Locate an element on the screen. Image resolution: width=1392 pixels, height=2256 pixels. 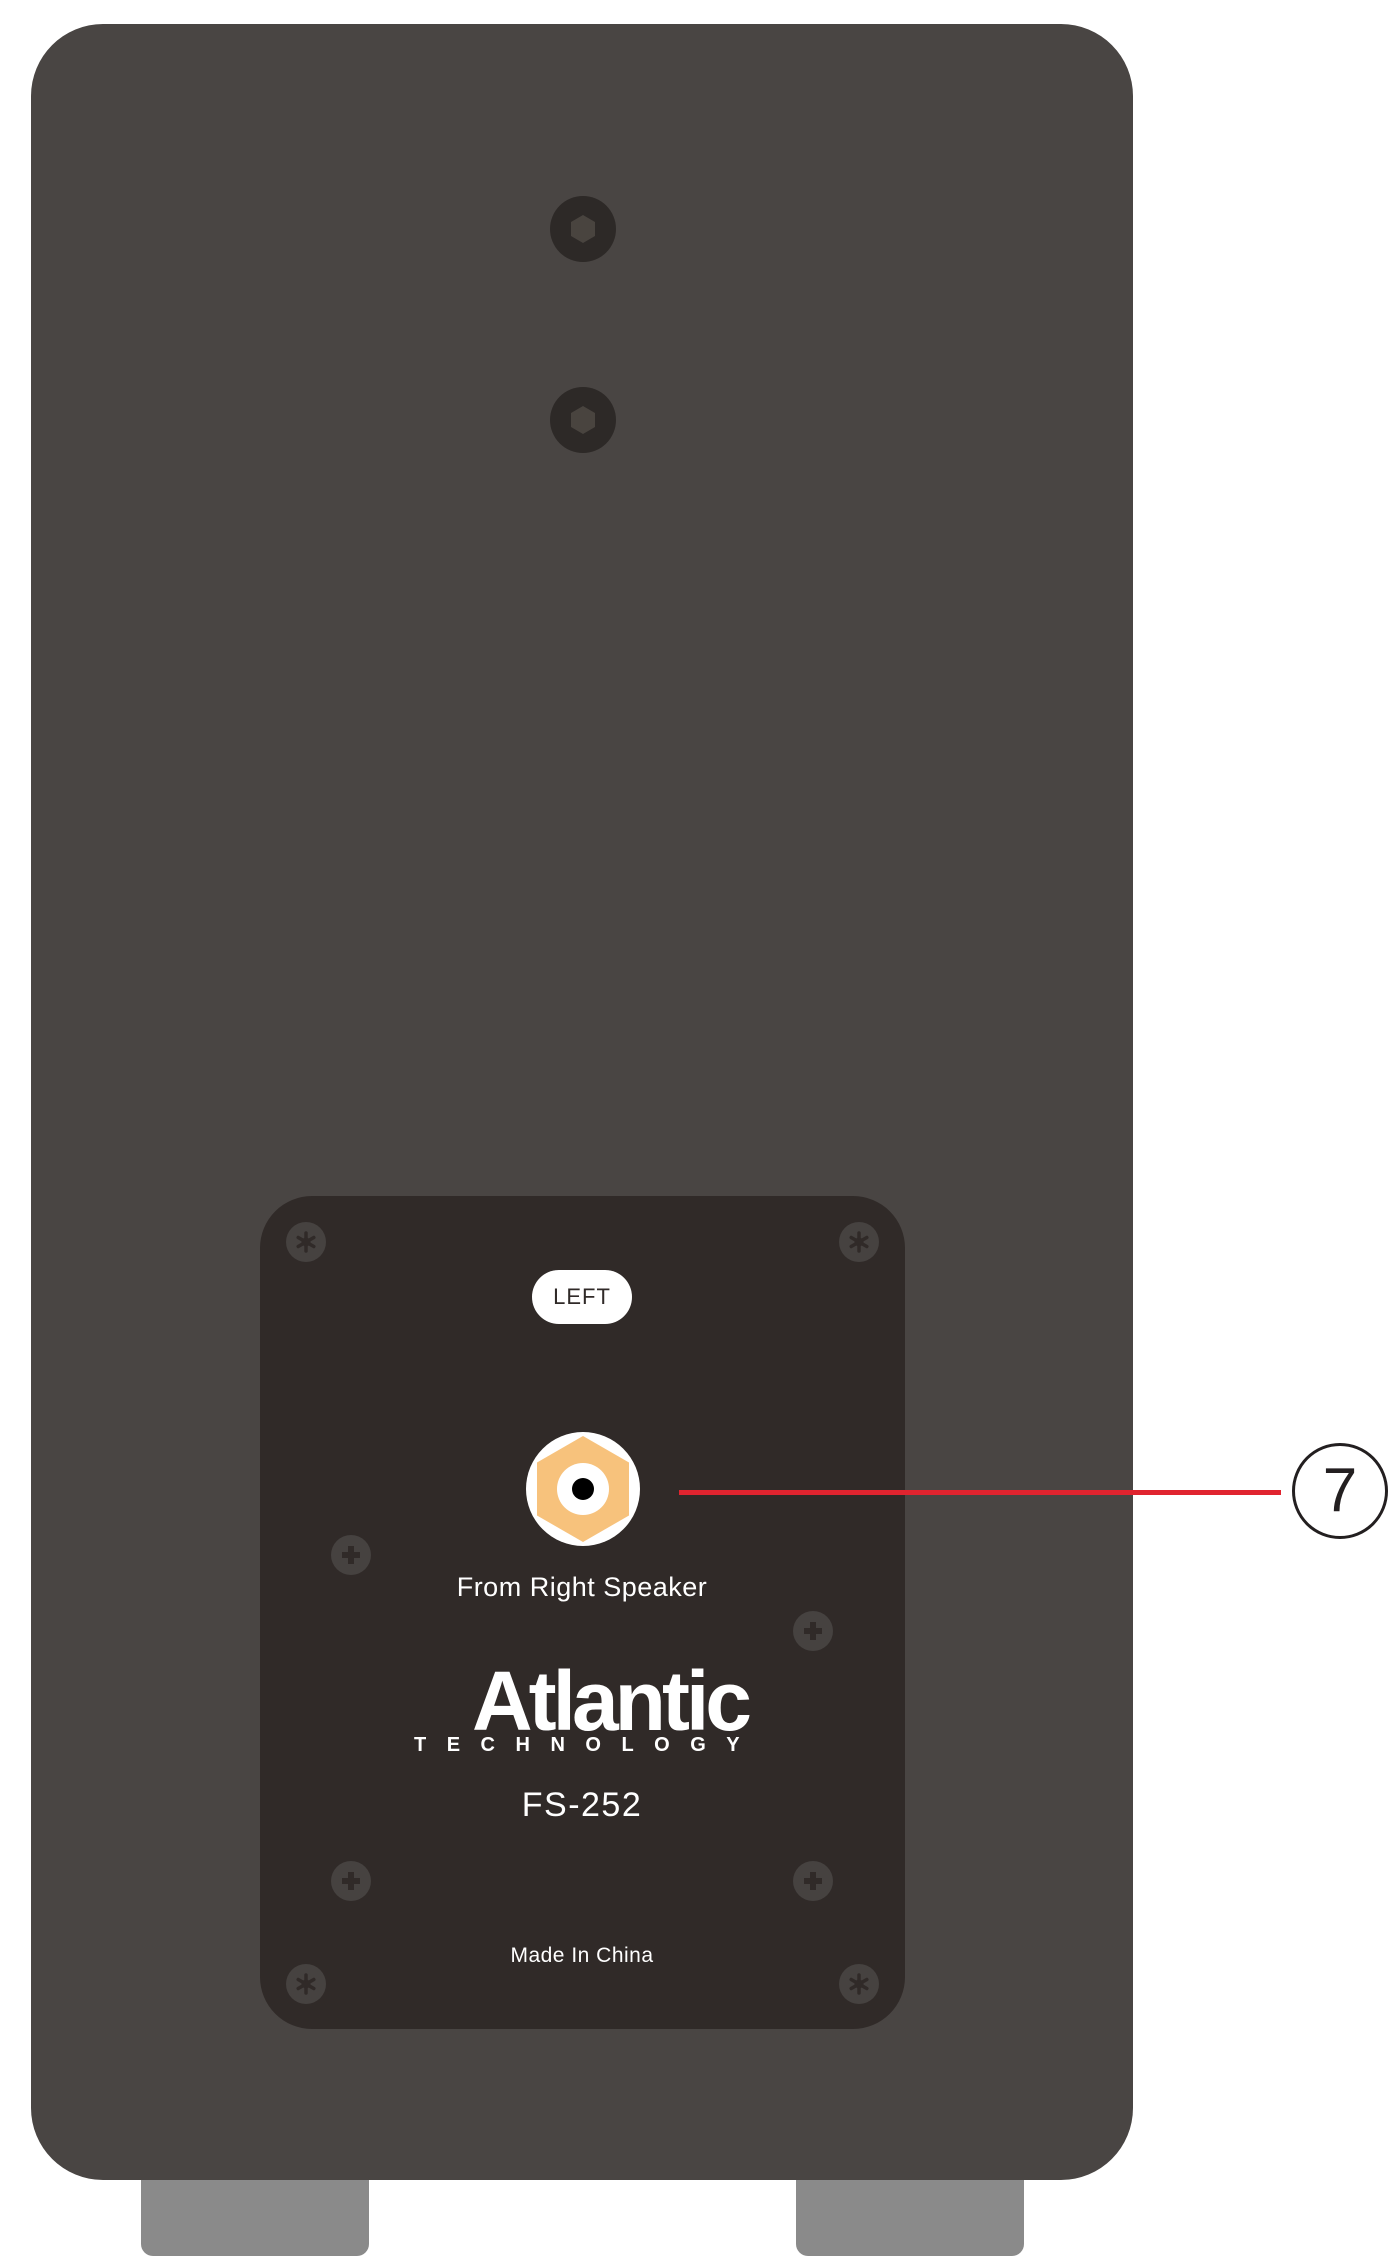
right-foot is located at coordinates (910, 2216).